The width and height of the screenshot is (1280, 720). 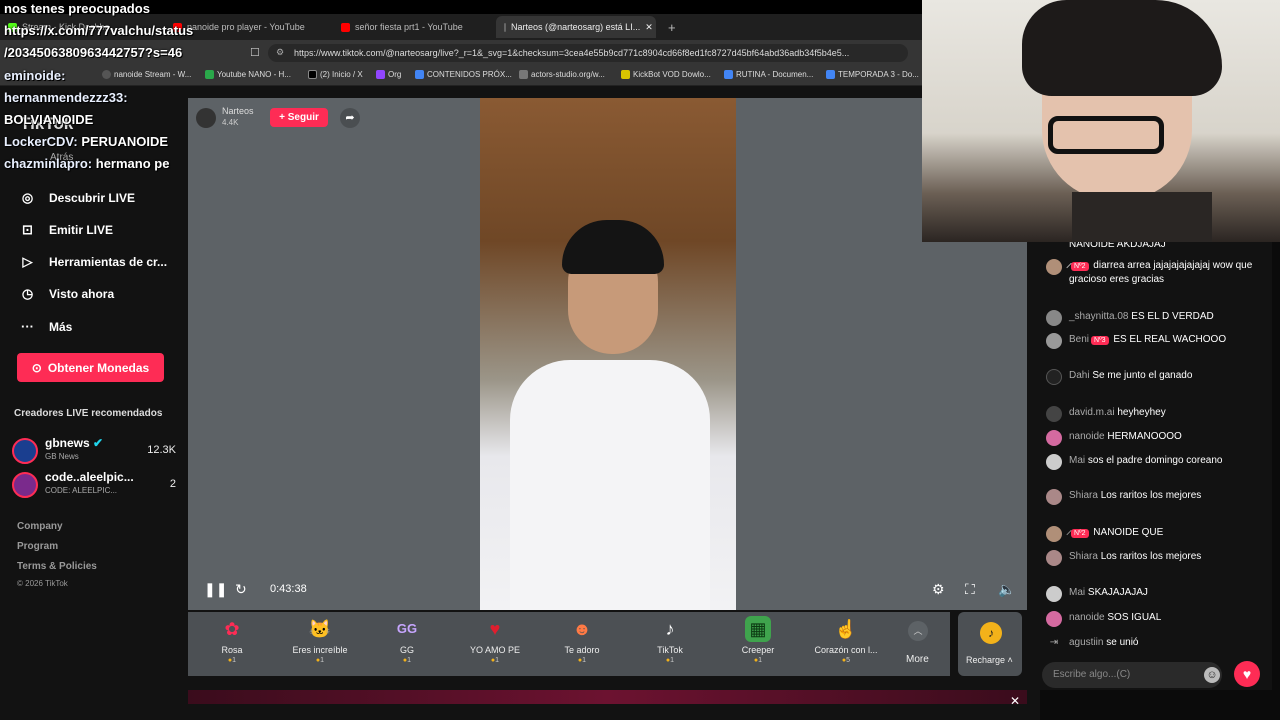 I want to click on footer-link: Terms & Policies, so click(x=57, y=566).